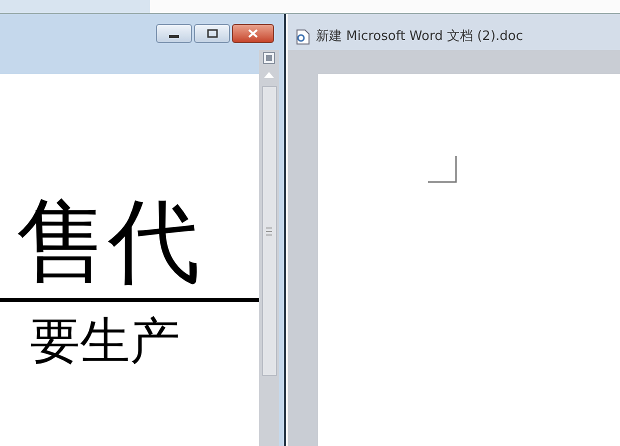 Image resolution: width=620 pixels, height=446 pixels. I want to click on scroll-thumb, so click(269, 231).